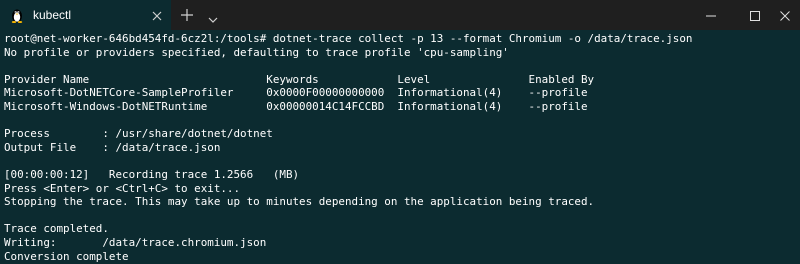 This screenshot has width=800, height=264. What do you see at coordinates (213, 17) in the screenshot?
I see `chevron-down-icon` at bounding box center [213, 17].